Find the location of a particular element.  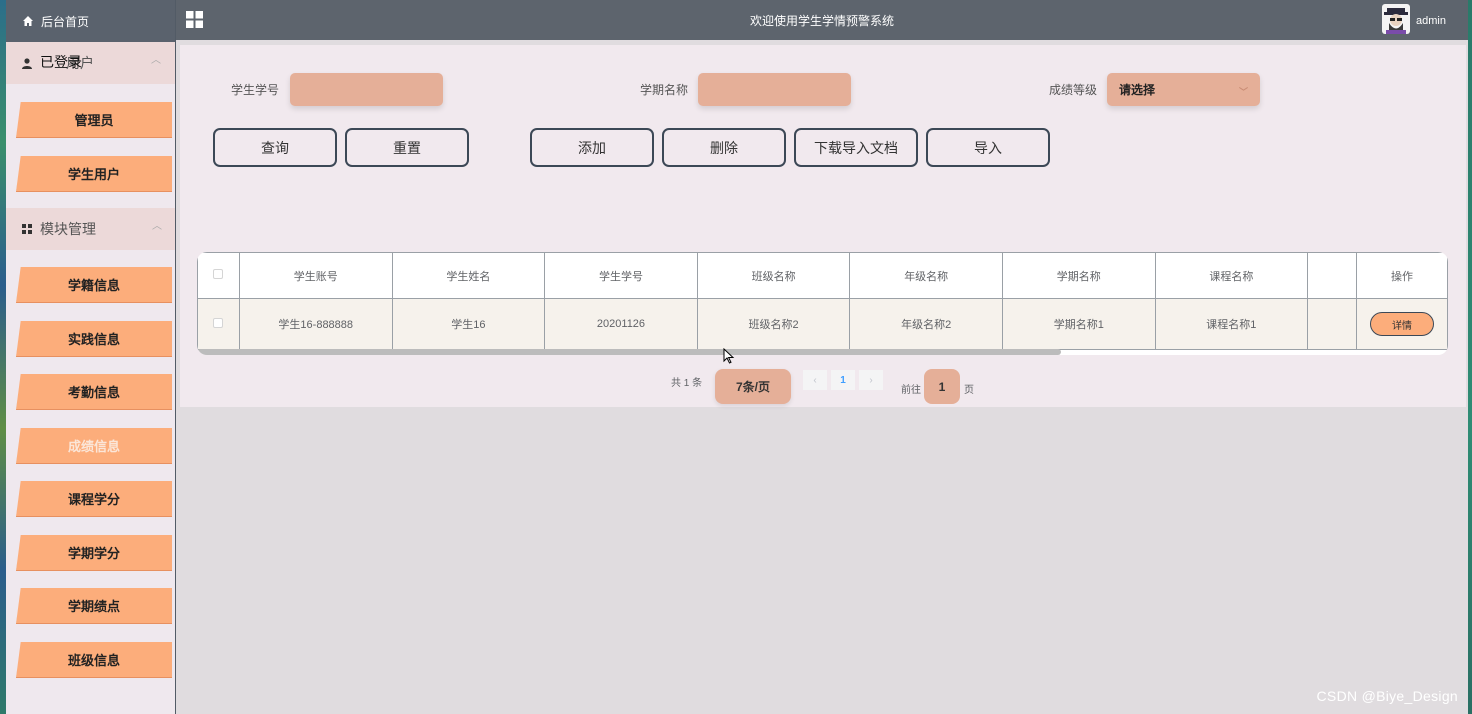

query-button: 查询 is located at coordinates (275, 147).